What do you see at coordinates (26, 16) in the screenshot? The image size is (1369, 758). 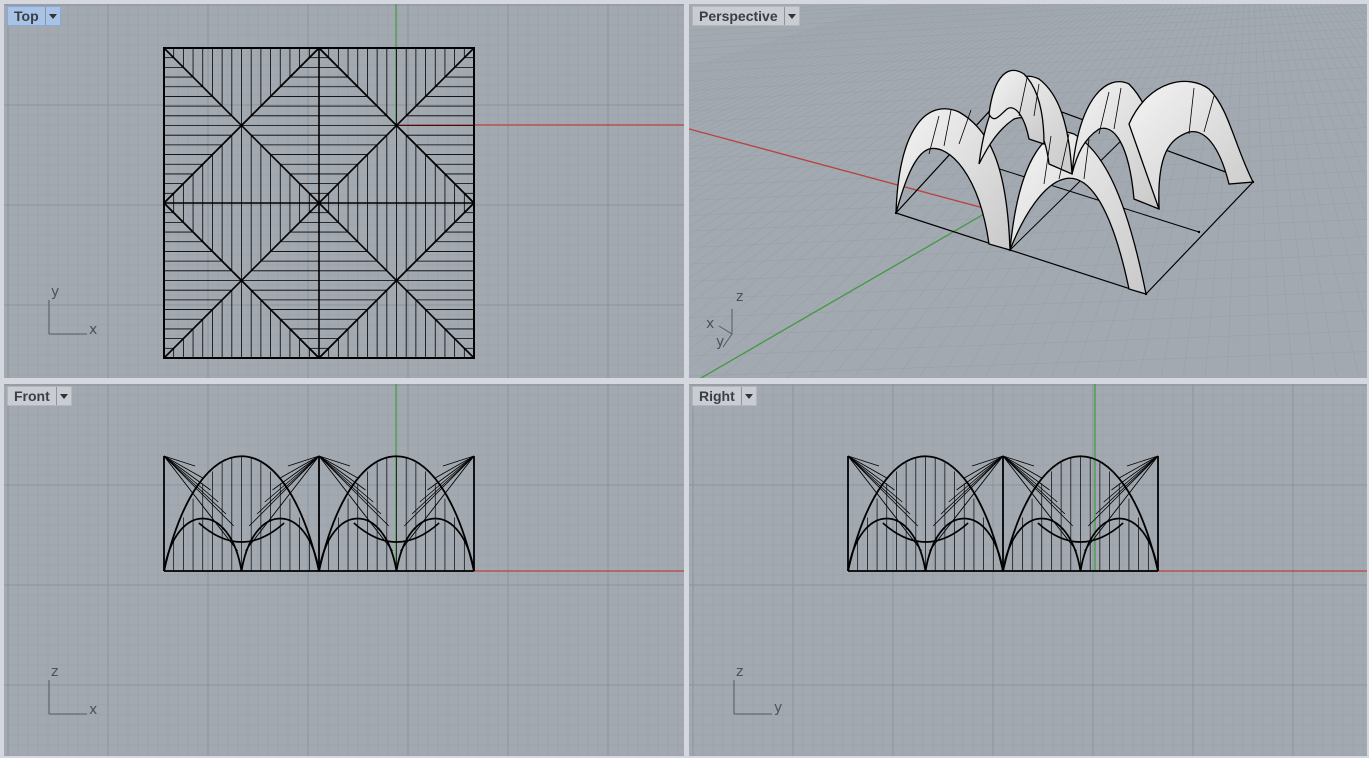 I see `viewport-title: Top` at bounding box center [26, 16].